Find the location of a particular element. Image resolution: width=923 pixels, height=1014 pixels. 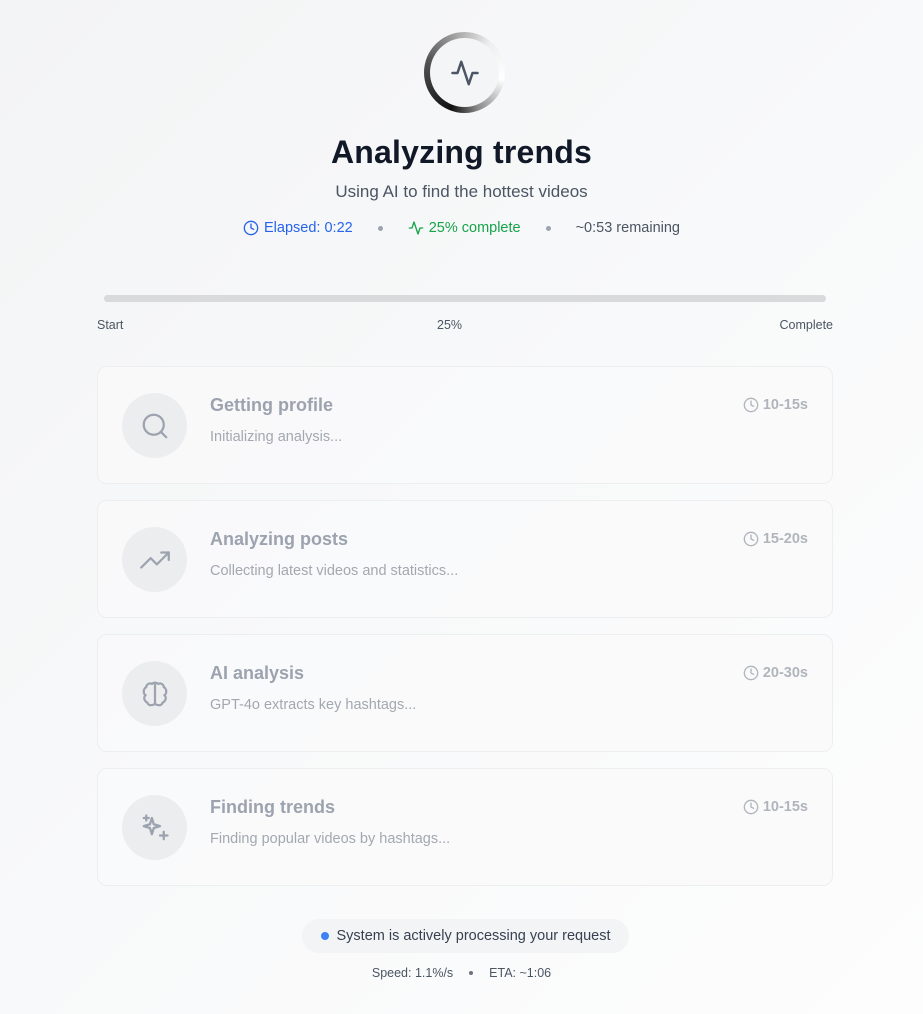

step-time: 15-20s is located at coordinates (775, 539).